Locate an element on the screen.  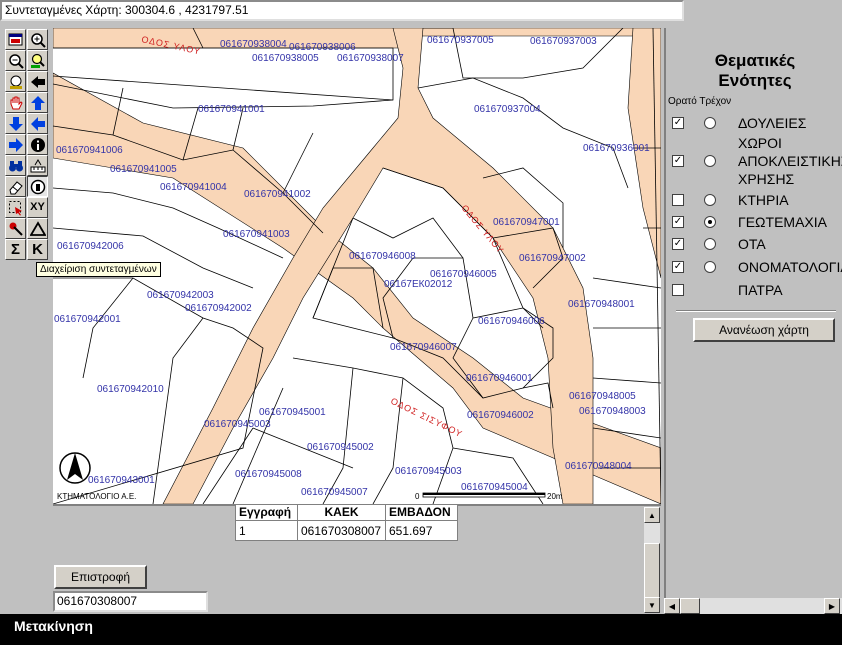
col-current: Τρέχον is located at coordinates (715, 101).